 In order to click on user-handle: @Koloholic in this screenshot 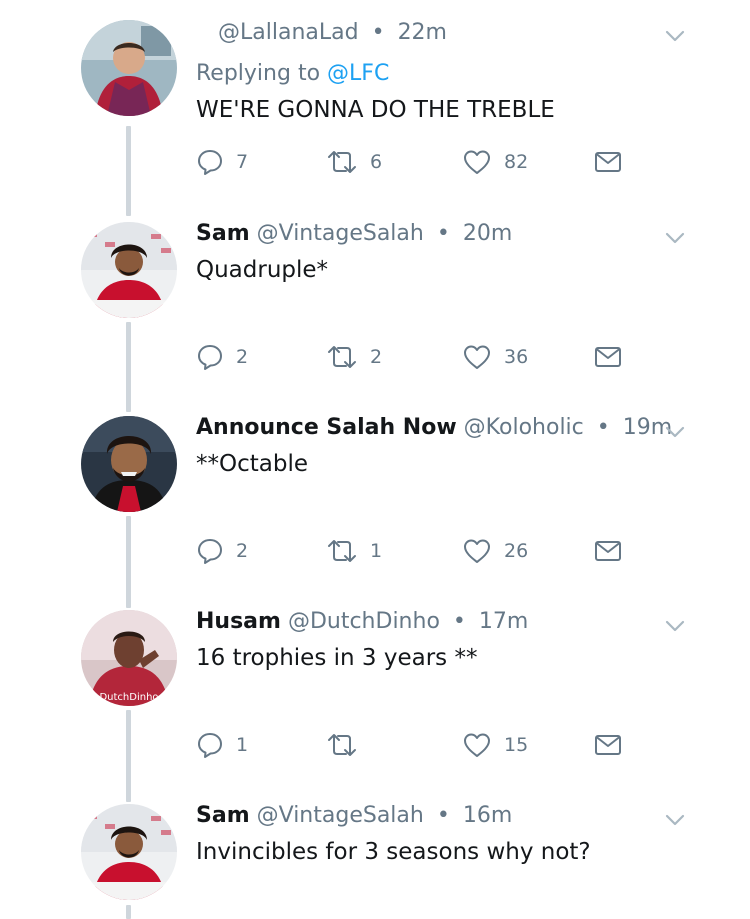, I will do `click(524, 427)`.